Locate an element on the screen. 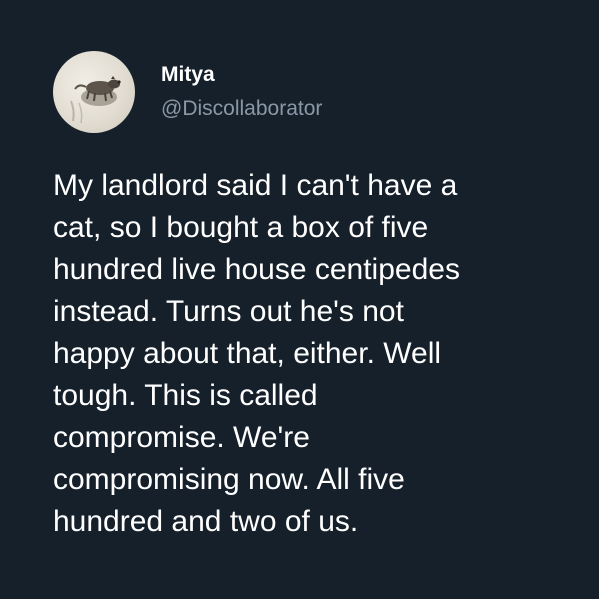 The width and height of the screenshot is (599, 599). hedgehog-photo-avatar-icon is located at coordinates (95, 100).